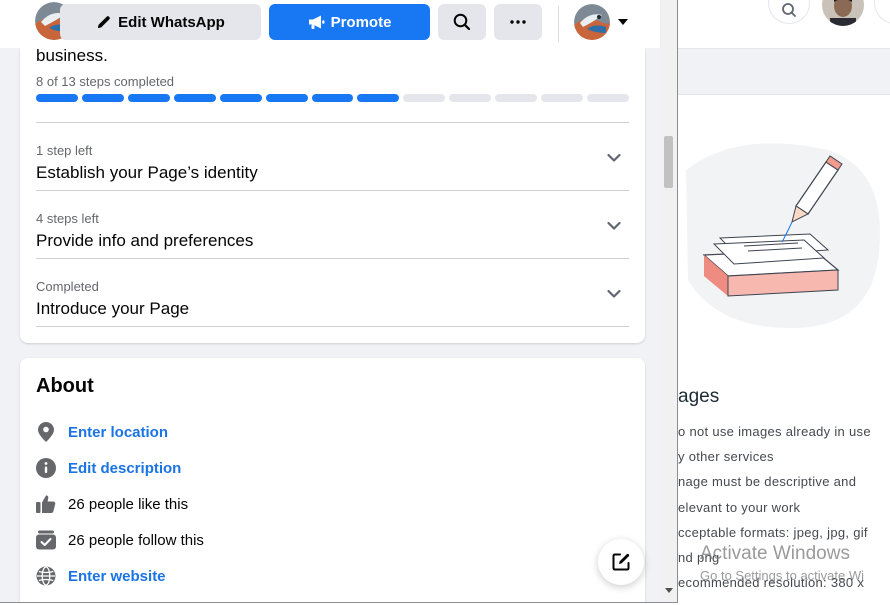 This screenshot has width=890, height=605. I want to click on progress-label: 8 of 13 steps completed, so click(105, 81).